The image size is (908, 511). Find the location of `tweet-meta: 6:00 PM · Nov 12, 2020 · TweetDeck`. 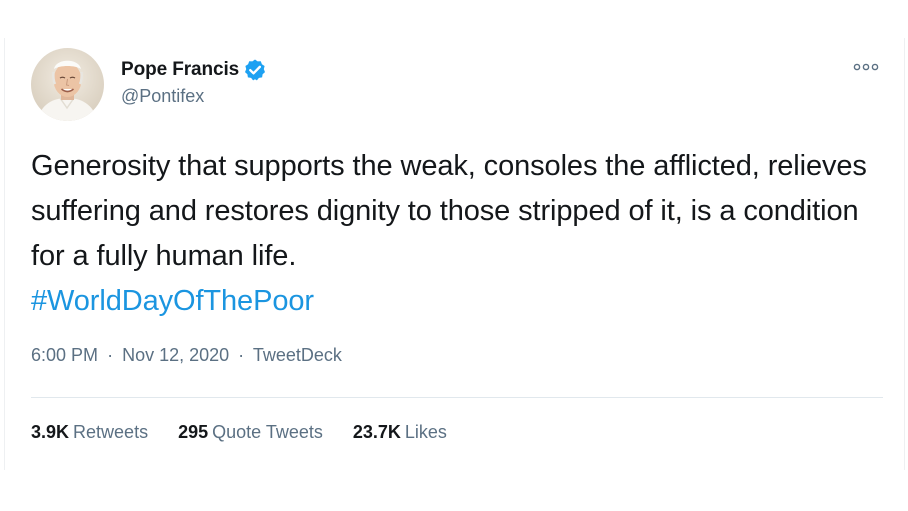

tweet-meta: 6:00 PM · Nov 12, 2020 · TweetDeck is located at coordinates (186, 355).